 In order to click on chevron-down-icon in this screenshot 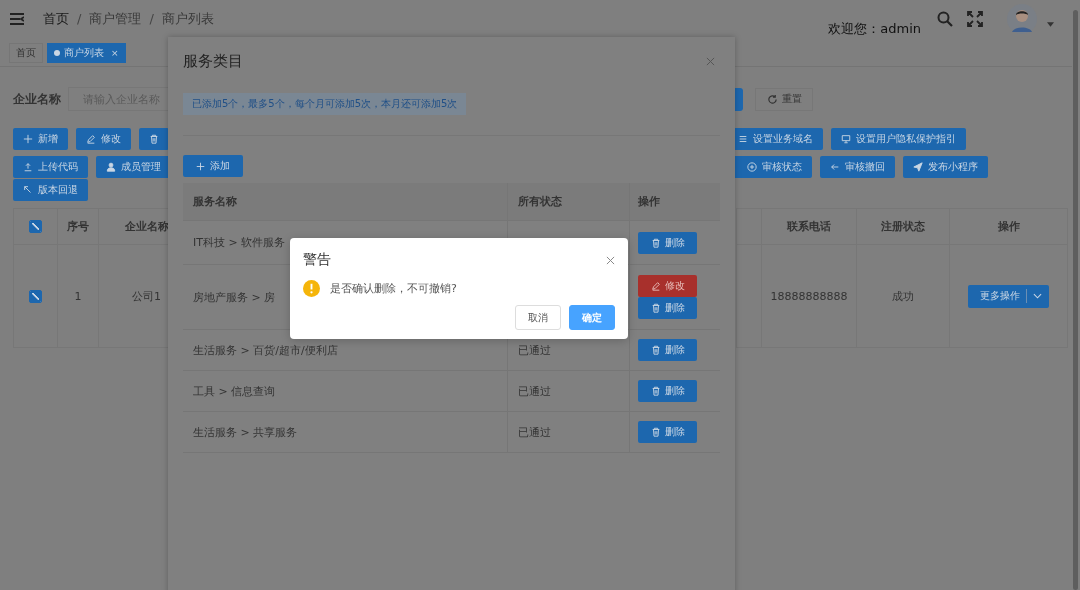, I will do `click(1037, 296)`.